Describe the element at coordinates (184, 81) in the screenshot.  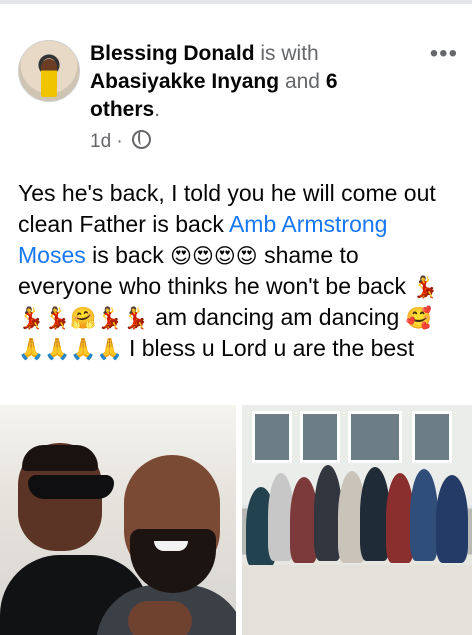
I see `tagged-person: Abasiyakke Inyang` at that location.